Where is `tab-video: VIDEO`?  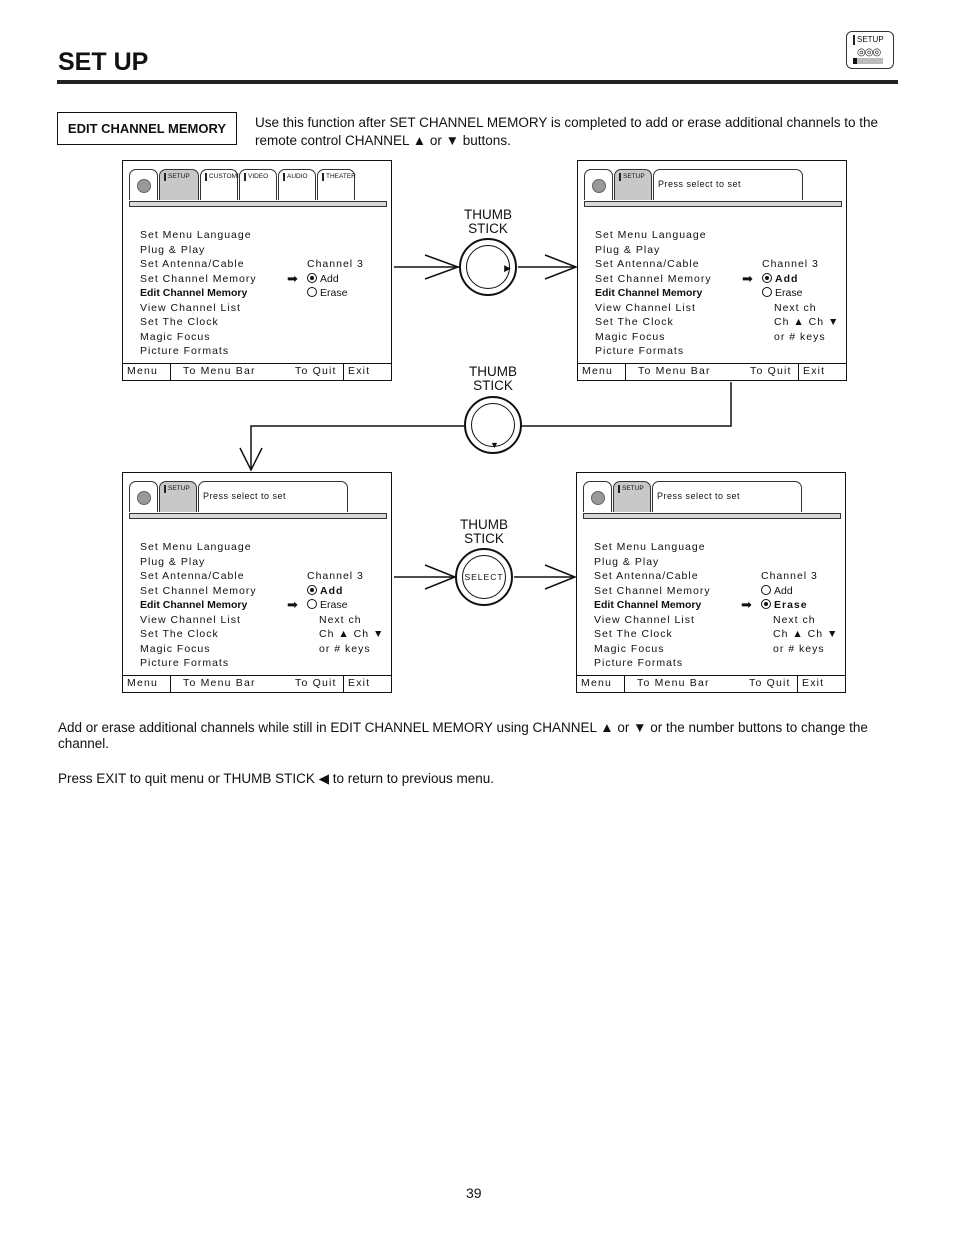
tab-video: VIDEO is located at coordinates (258, 184).